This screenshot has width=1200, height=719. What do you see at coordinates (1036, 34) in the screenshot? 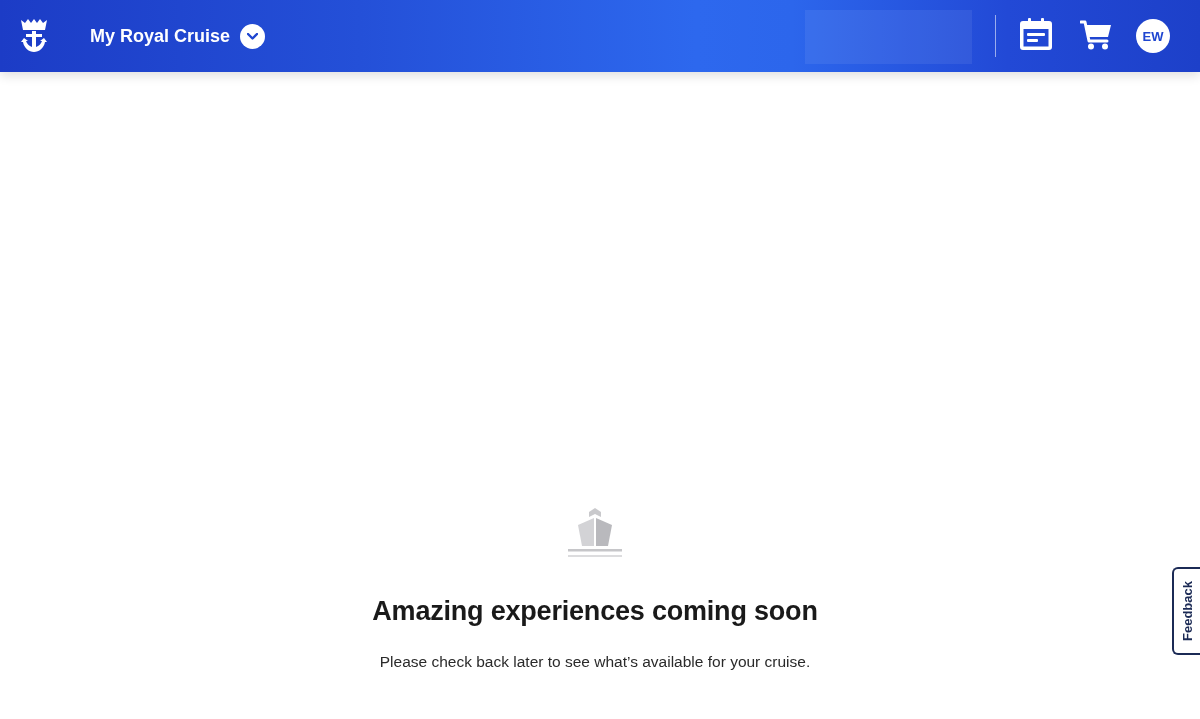
I see `calendar-icon` at bounding box center [1036, 34].